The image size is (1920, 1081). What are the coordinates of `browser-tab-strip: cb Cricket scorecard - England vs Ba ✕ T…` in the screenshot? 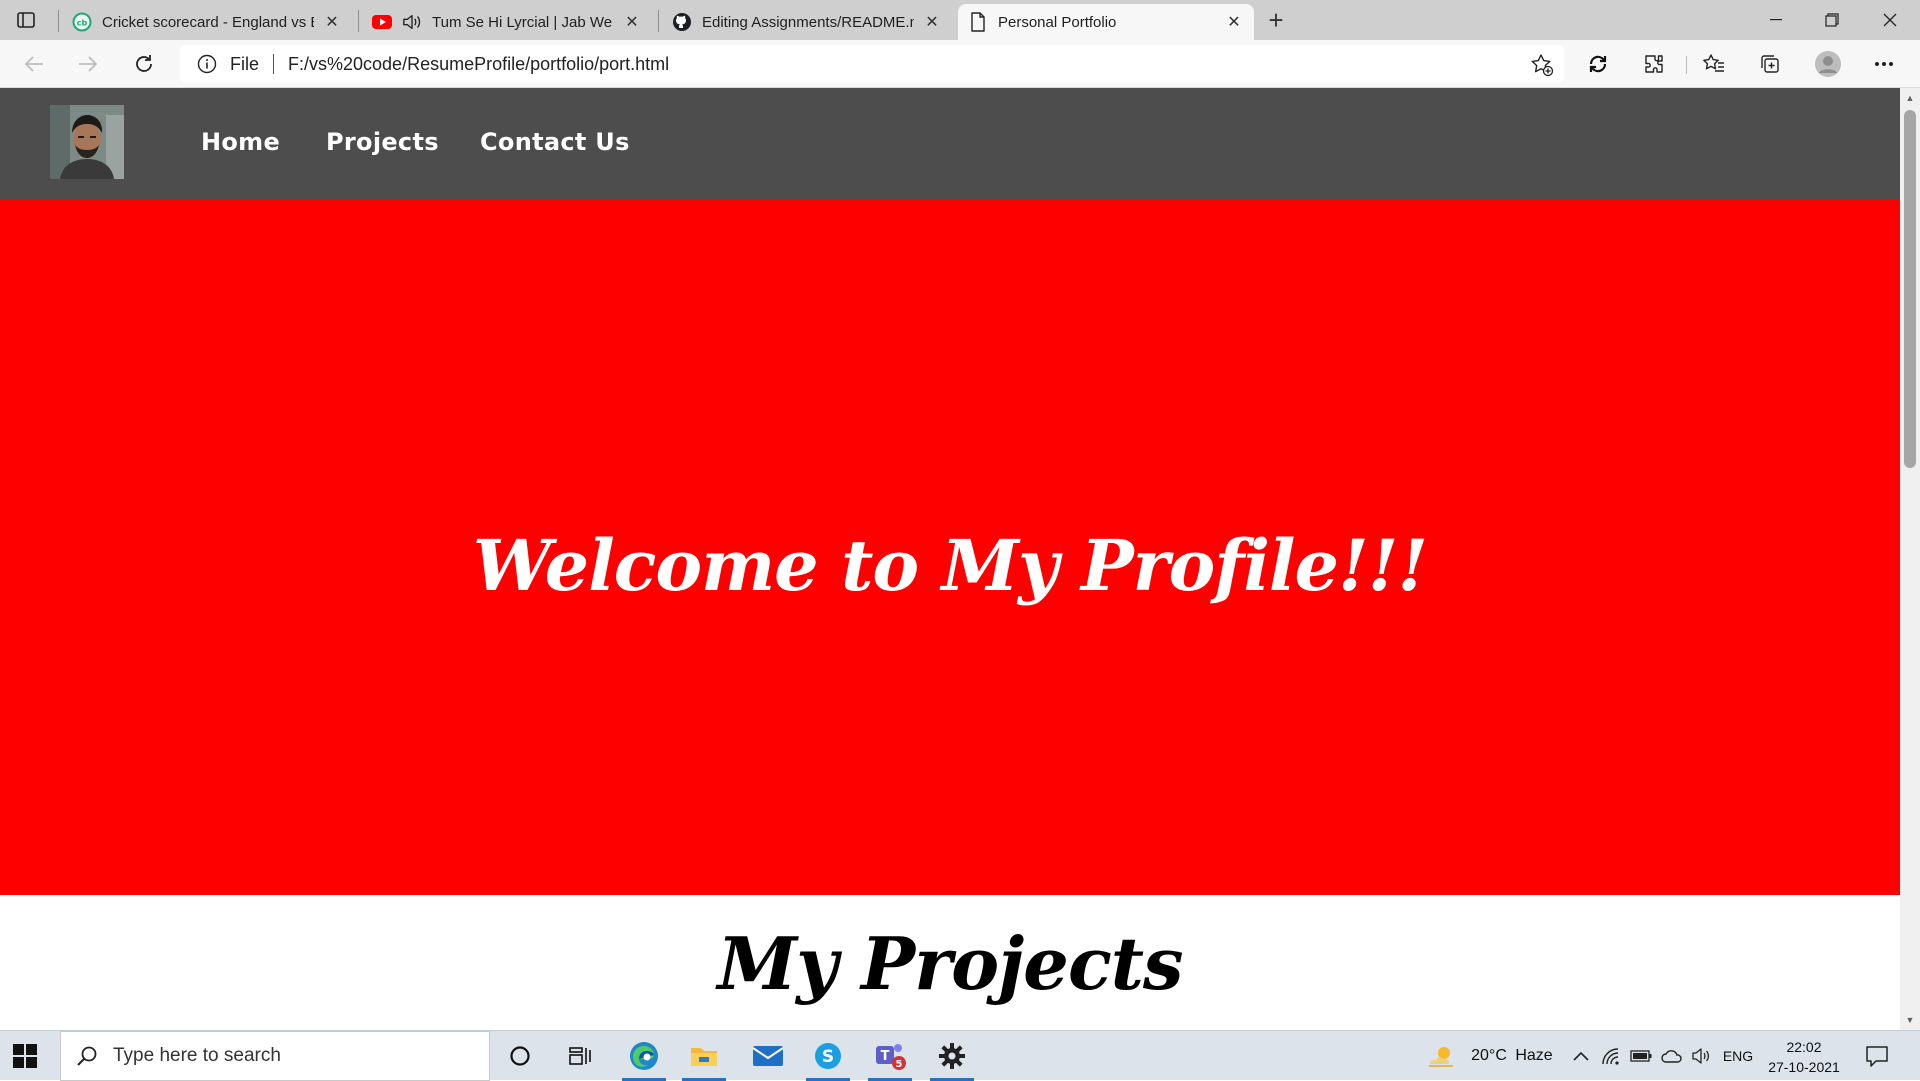 It's located at (960, 20).